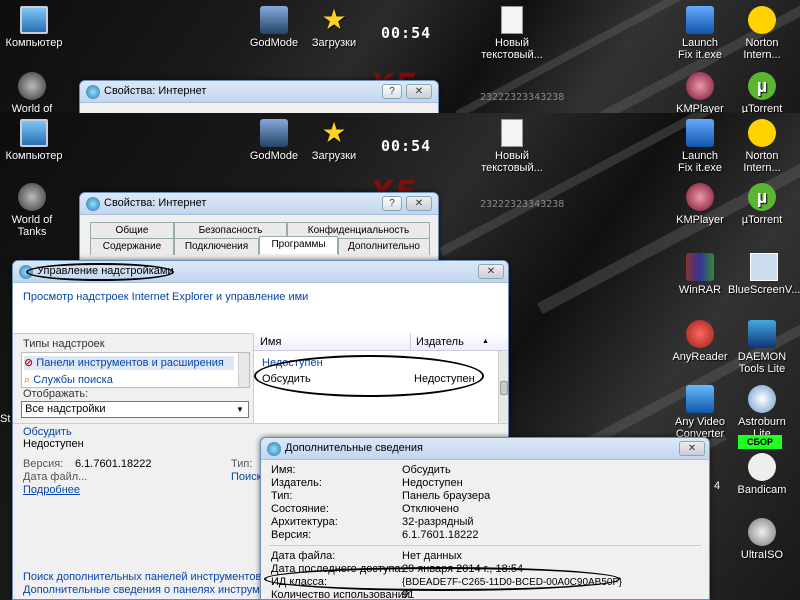 This screenshot has width=800, height=600. Describe the element at coordinates (717, 486) in the screenshot. I see `partial-icon-label: 4` at that location.